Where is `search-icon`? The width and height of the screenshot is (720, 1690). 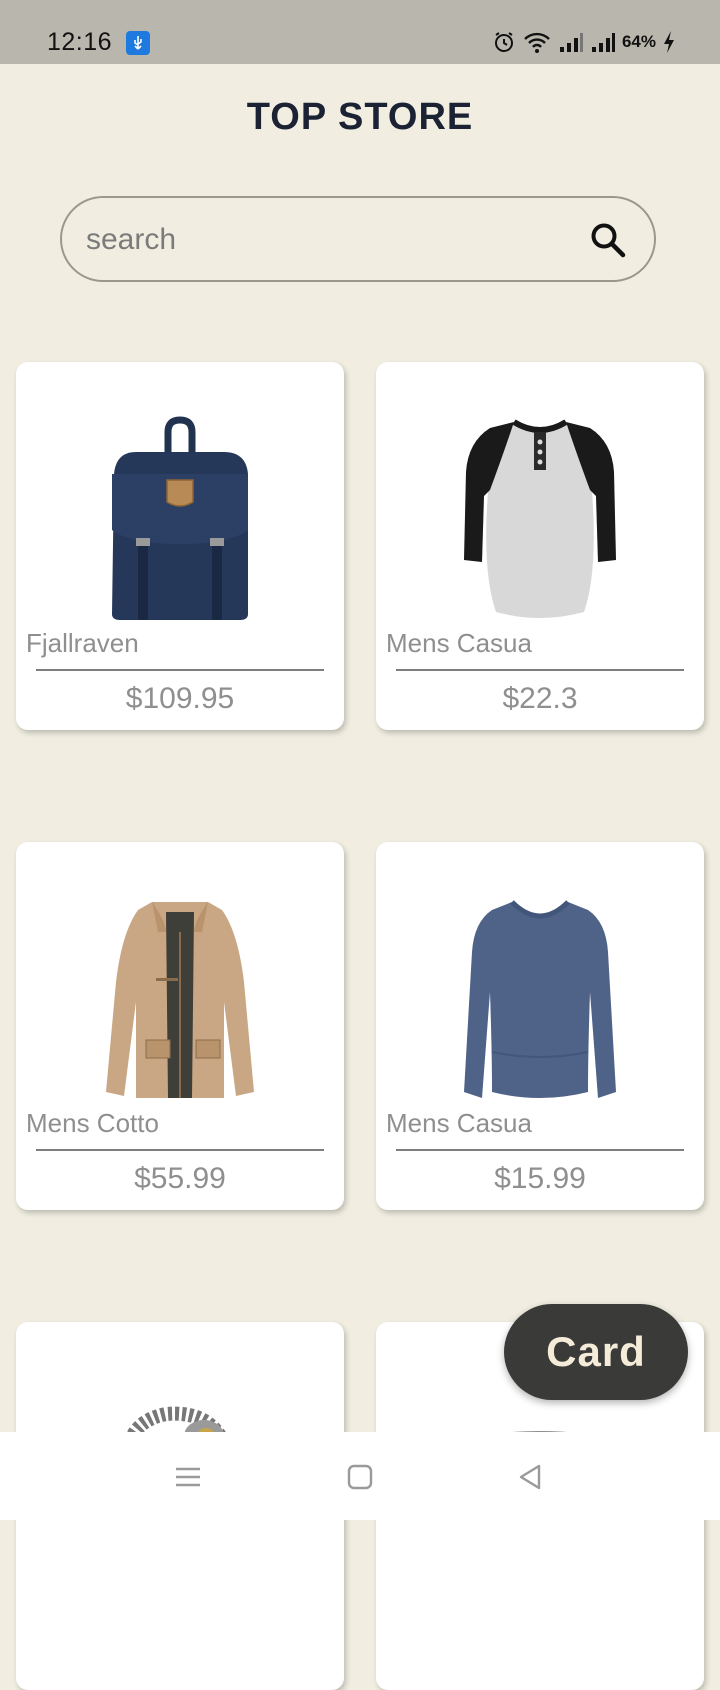
search-icon is located at coordinates (608, 240).